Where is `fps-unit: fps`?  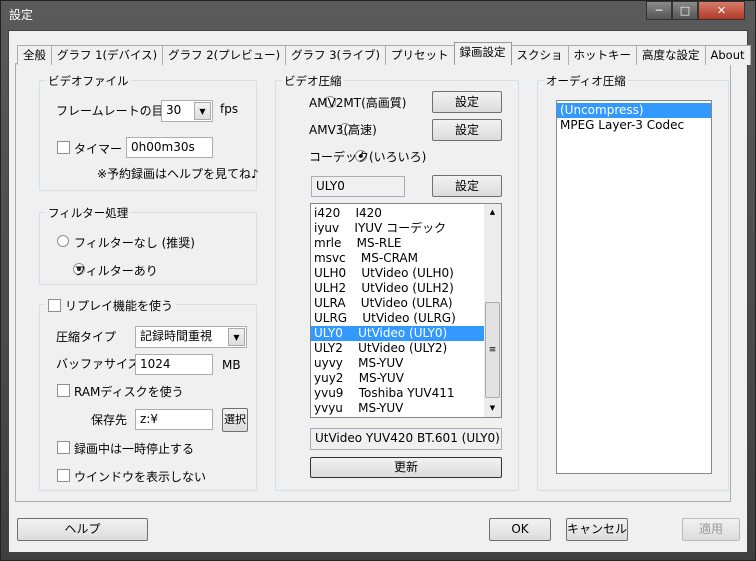
fps-unit: fps is located at coordinates (229, 109).